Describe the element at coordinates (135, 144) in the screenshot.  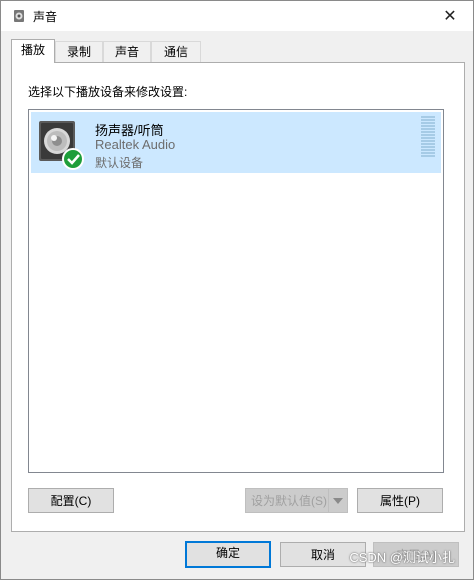
I see `device-driver: Realtek Audio` at that location.